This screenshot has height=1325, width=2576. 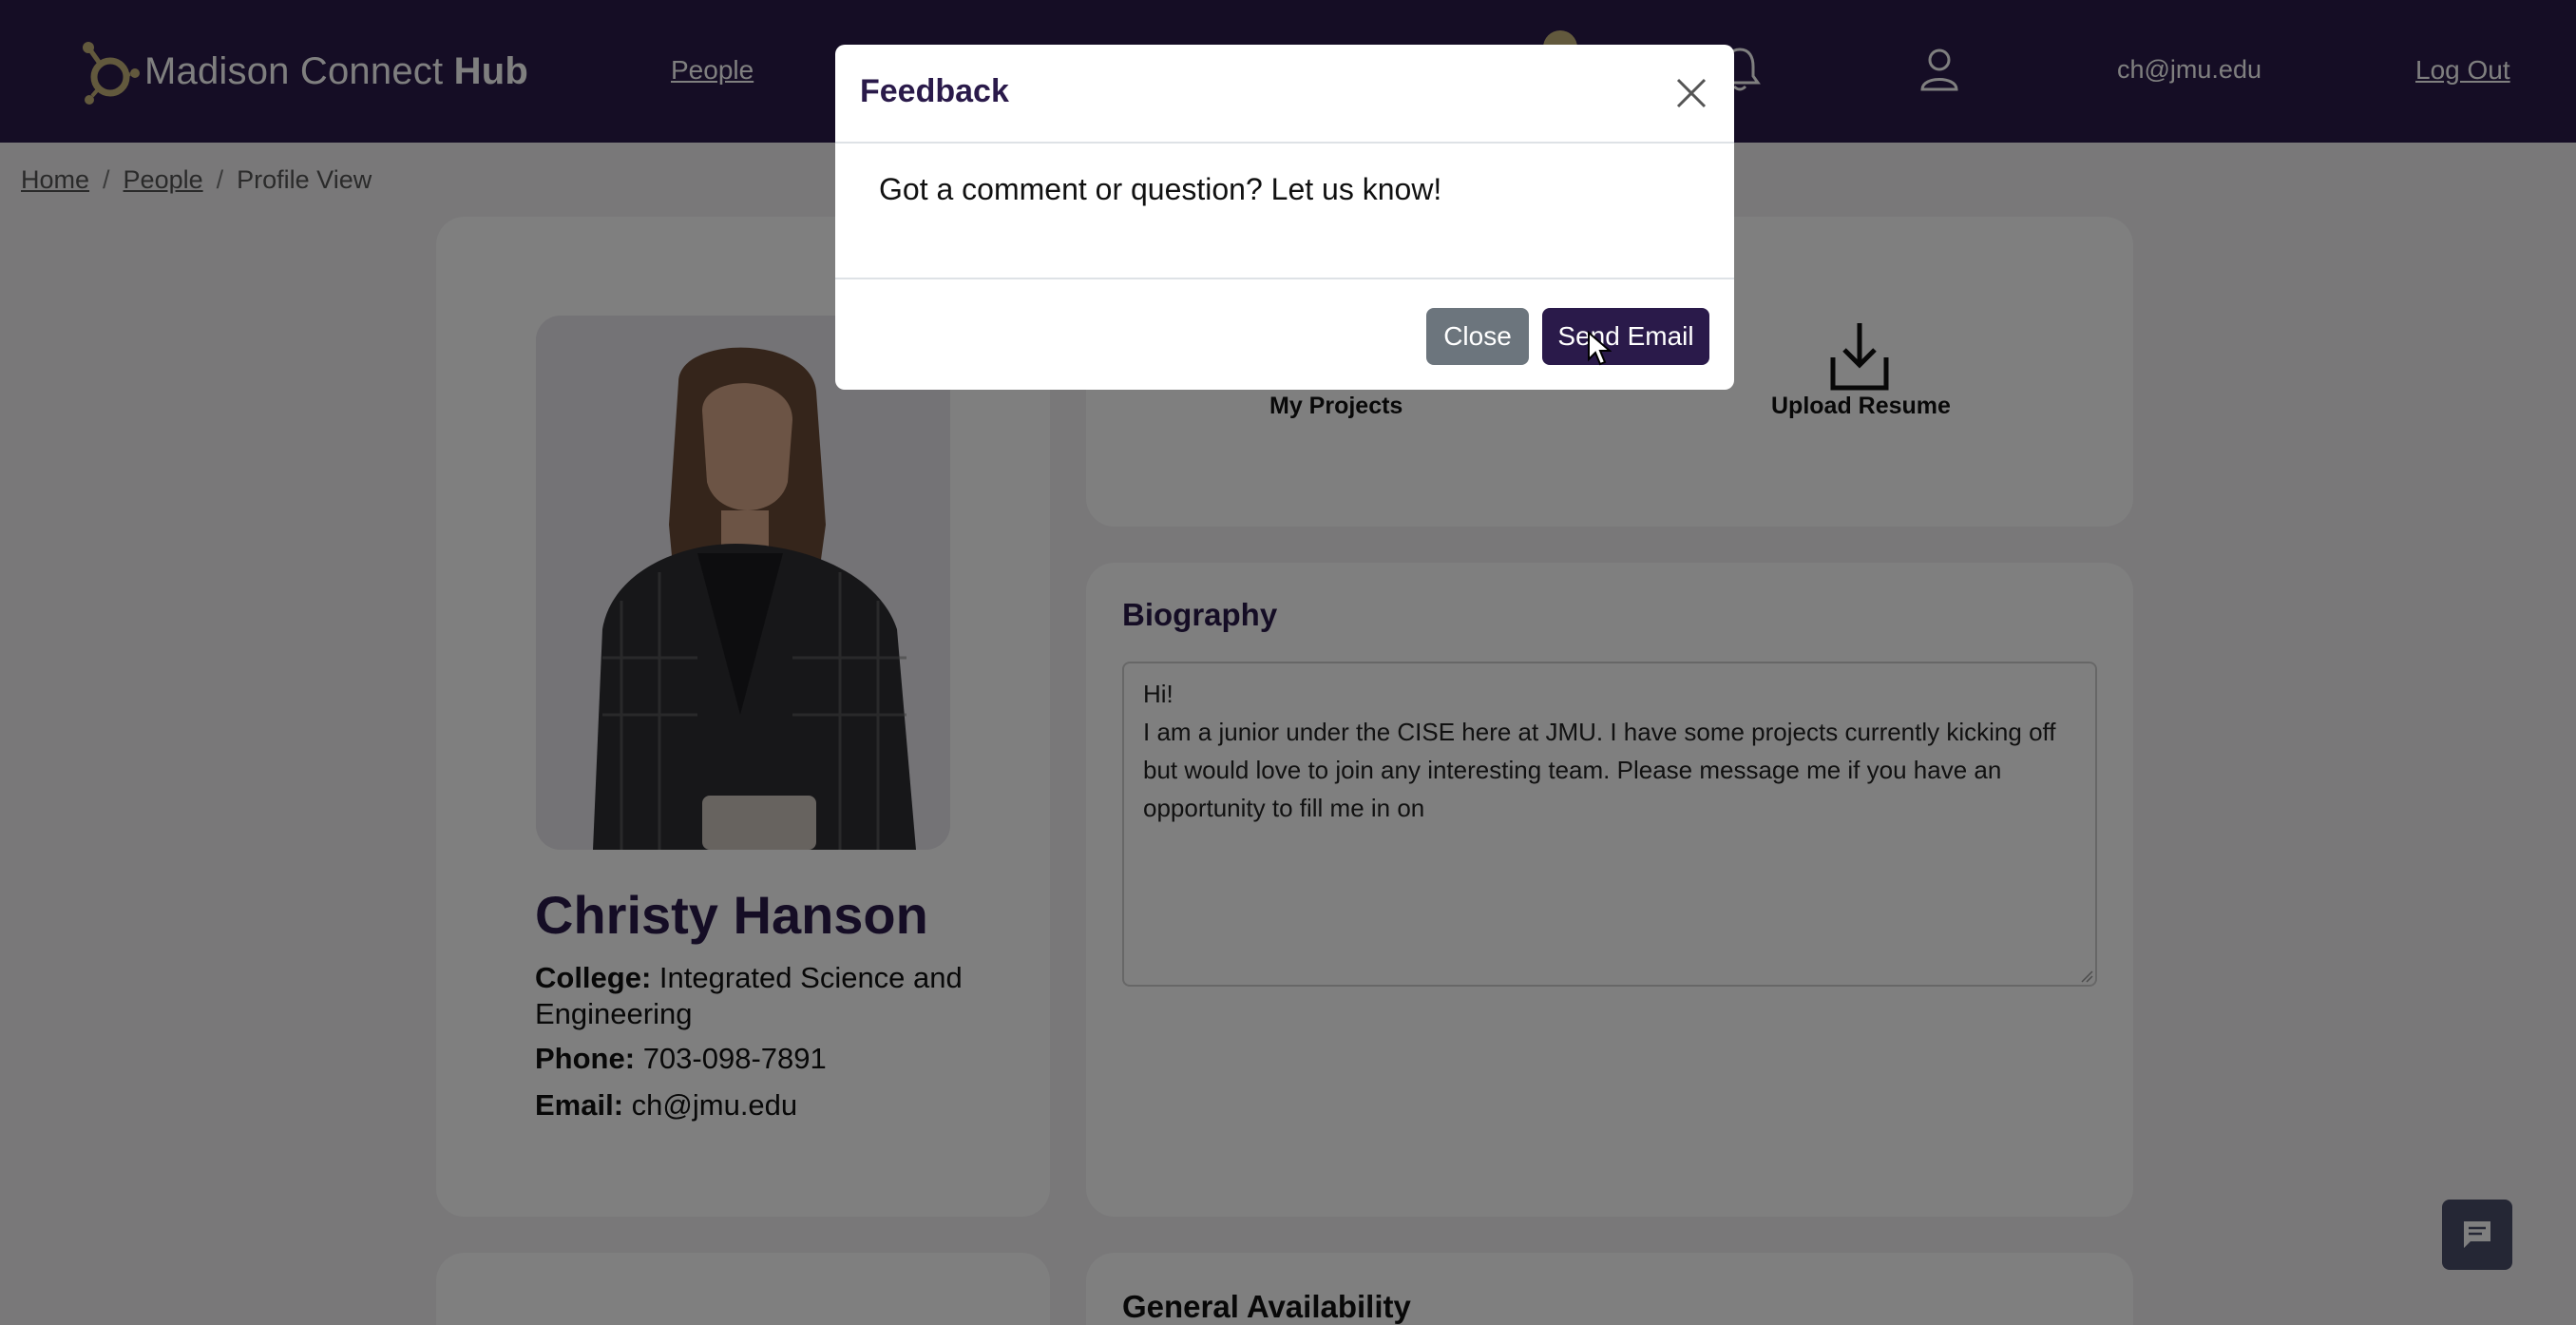 What do you see at coordinates (1284, 94) in the screenshot?
I see `modal-header: Feedback` at bounding box center [1284, 94].